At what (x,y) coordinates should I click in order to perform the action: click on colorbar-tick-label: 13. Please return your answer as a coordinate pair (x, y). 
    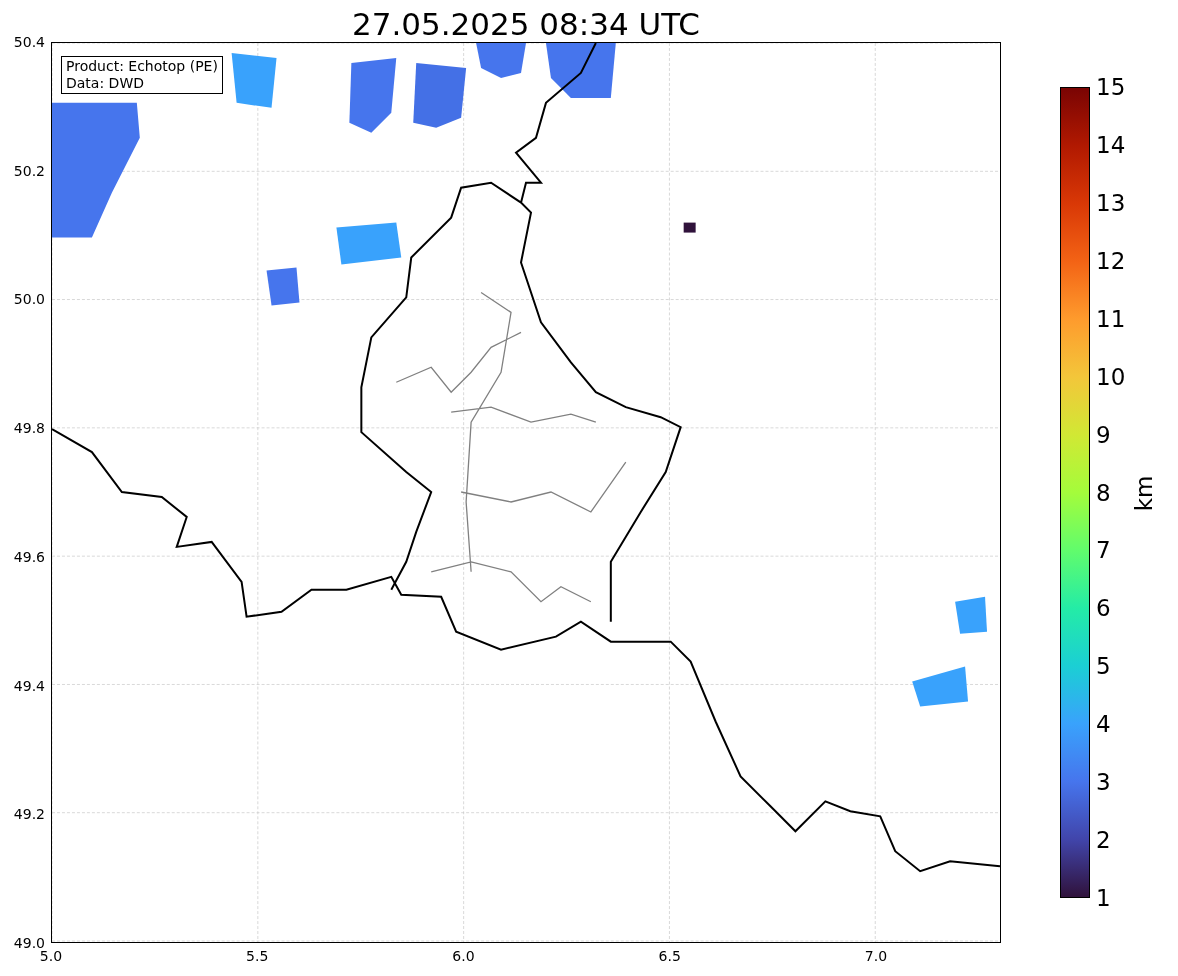
    Looking at the image, I should click on (1111, 203).